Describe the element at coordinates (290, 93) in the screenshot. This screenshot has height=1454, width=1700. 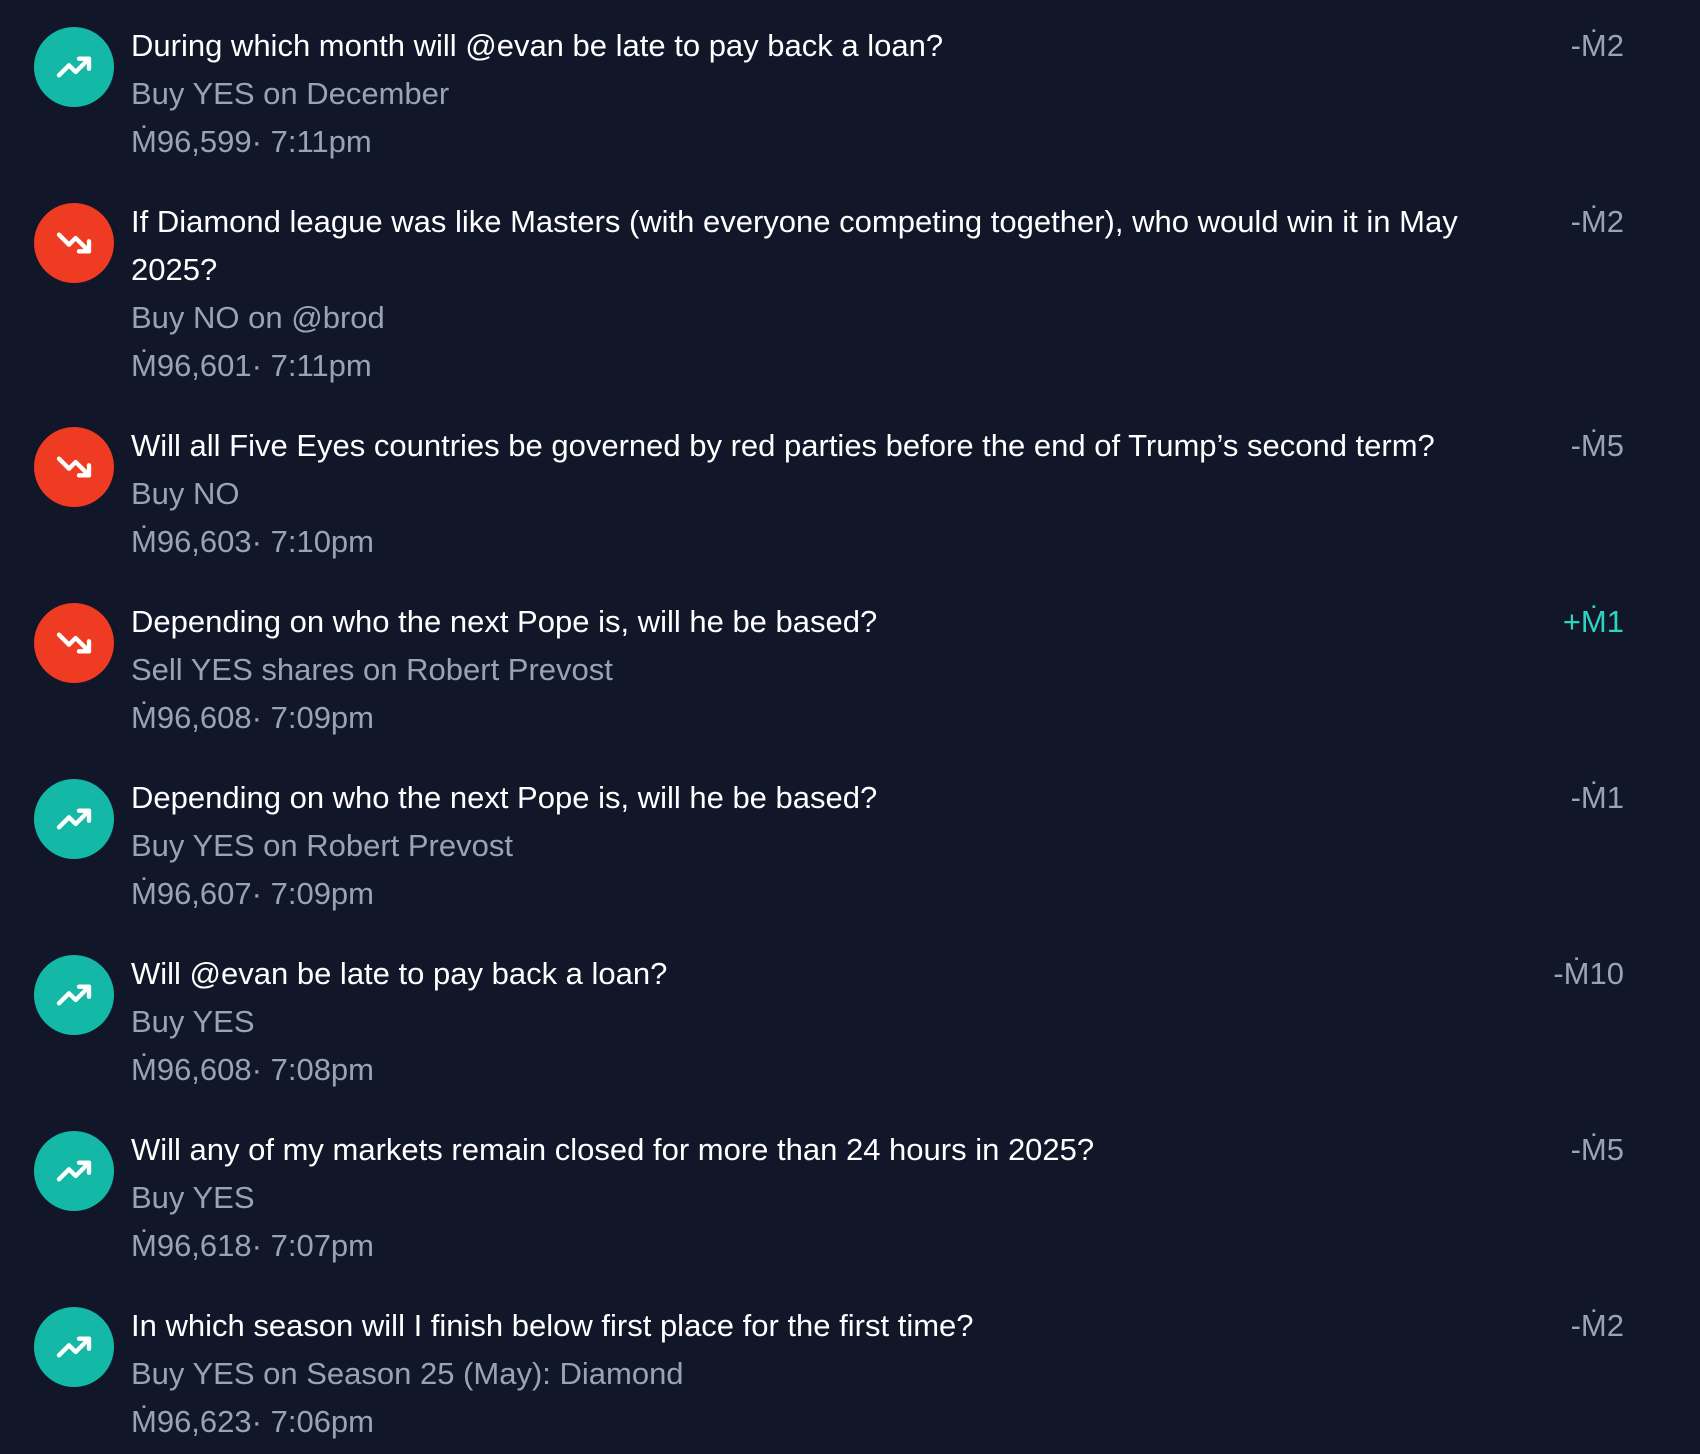
I see `trade-action: Buy YES on December` at that location.